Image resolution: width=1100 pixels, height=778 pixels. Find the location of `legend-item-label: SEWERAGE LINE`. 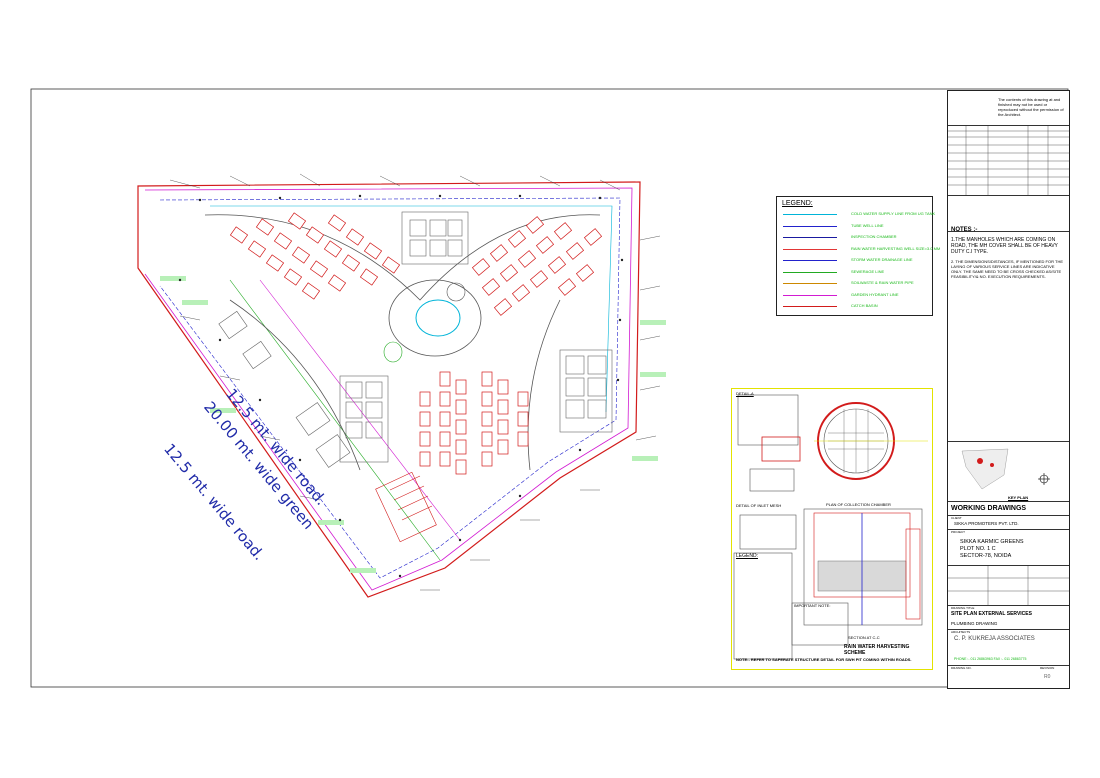

legend-item-label: SEWERAGE LINE is located at coordinates (868, 271).